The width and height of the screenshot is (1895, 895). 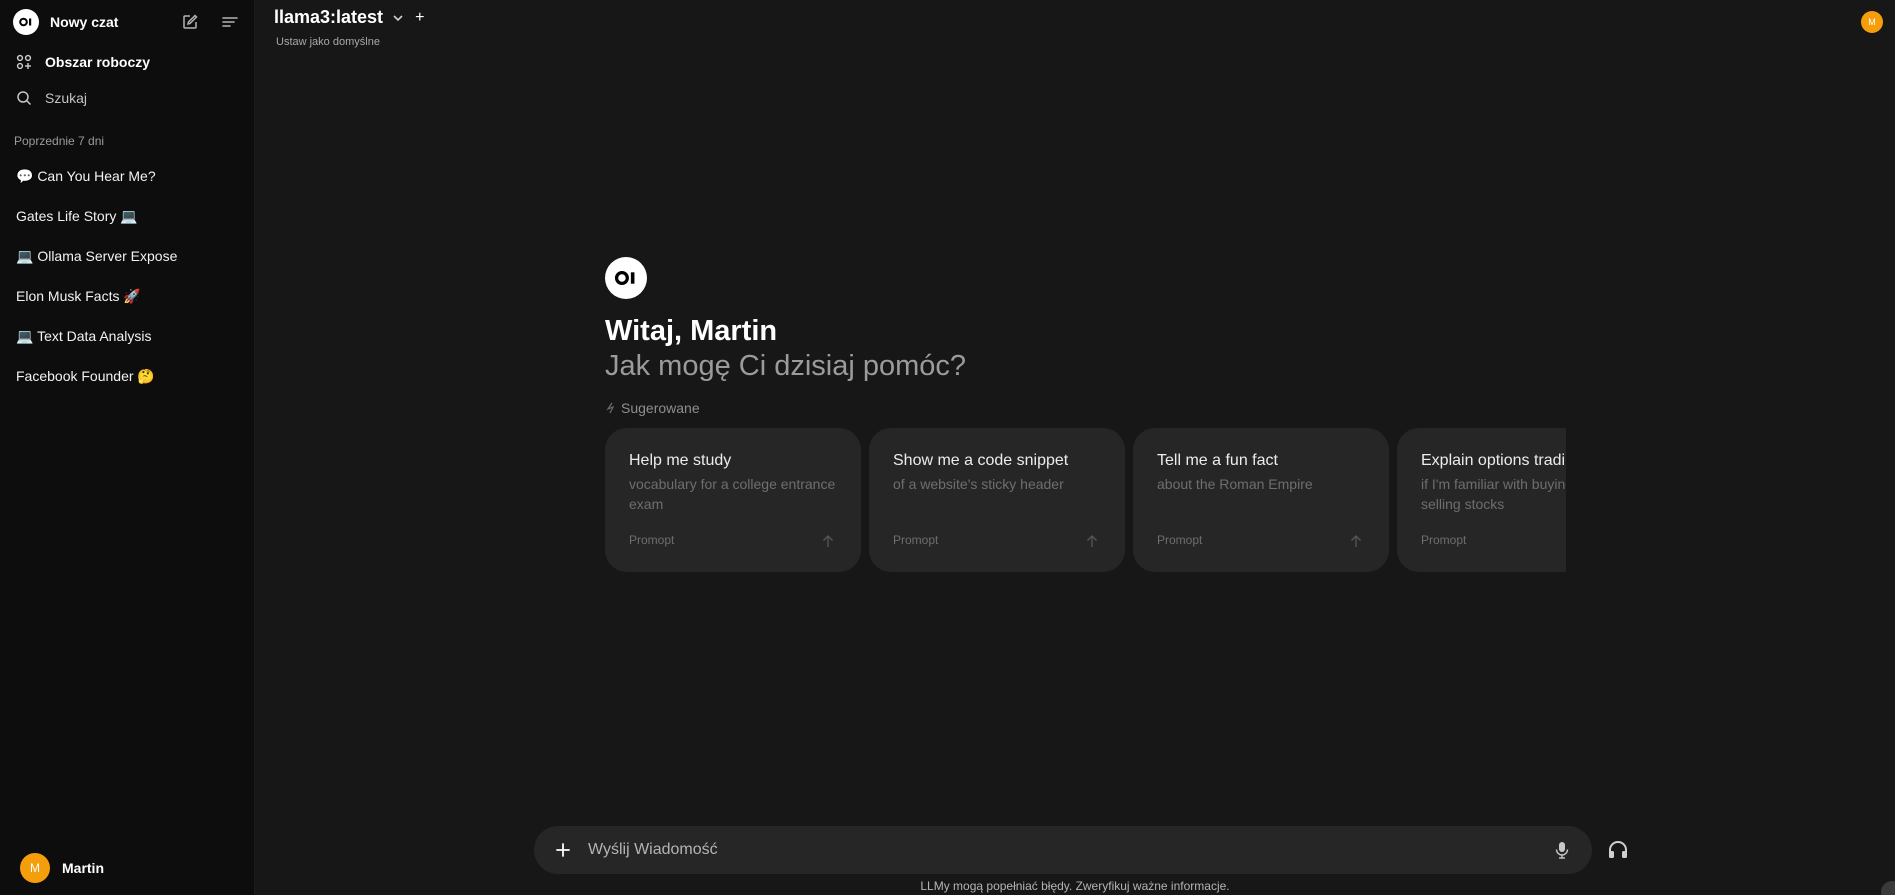 I want to click on search-icon, so click(x=24, y=98).